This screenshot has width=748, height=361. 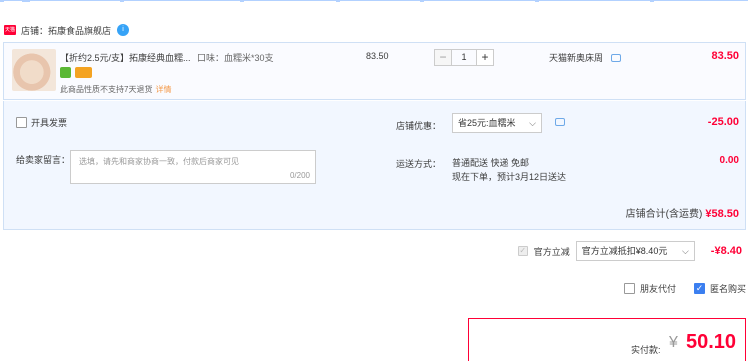 I want to click on tmall-discount-amount: -¥8.40, so click(x=726, y=251).